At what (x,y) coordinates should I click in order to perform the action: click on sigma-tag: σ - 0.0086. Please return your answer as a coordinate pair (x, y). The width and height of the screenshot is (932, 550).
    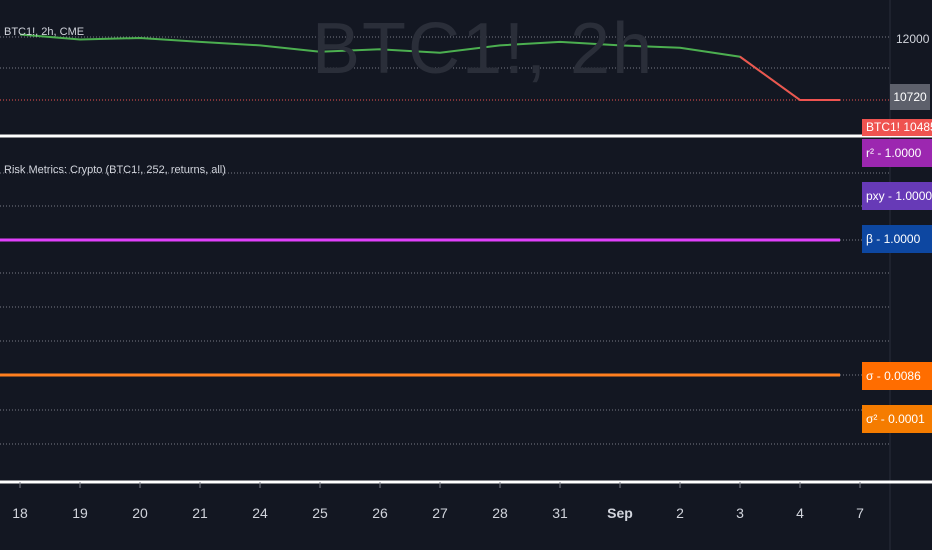
    Looking at the image, I should click on (897, 376).